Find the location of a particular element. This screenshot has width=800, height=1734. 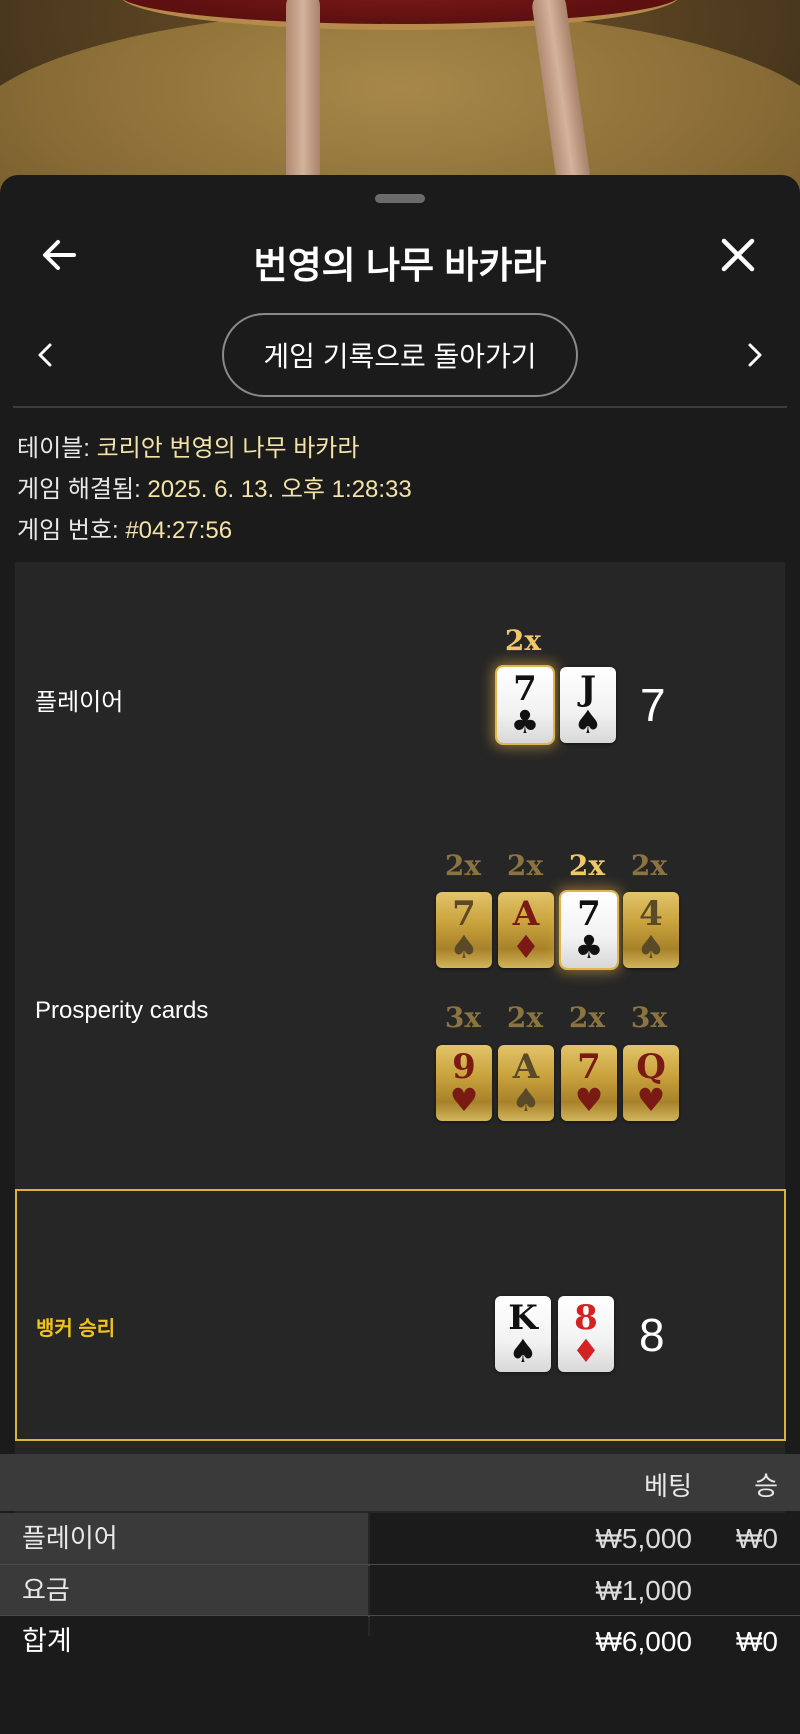

table-row: 요금 ₩1,000 is located at coordinates (400, 1590).